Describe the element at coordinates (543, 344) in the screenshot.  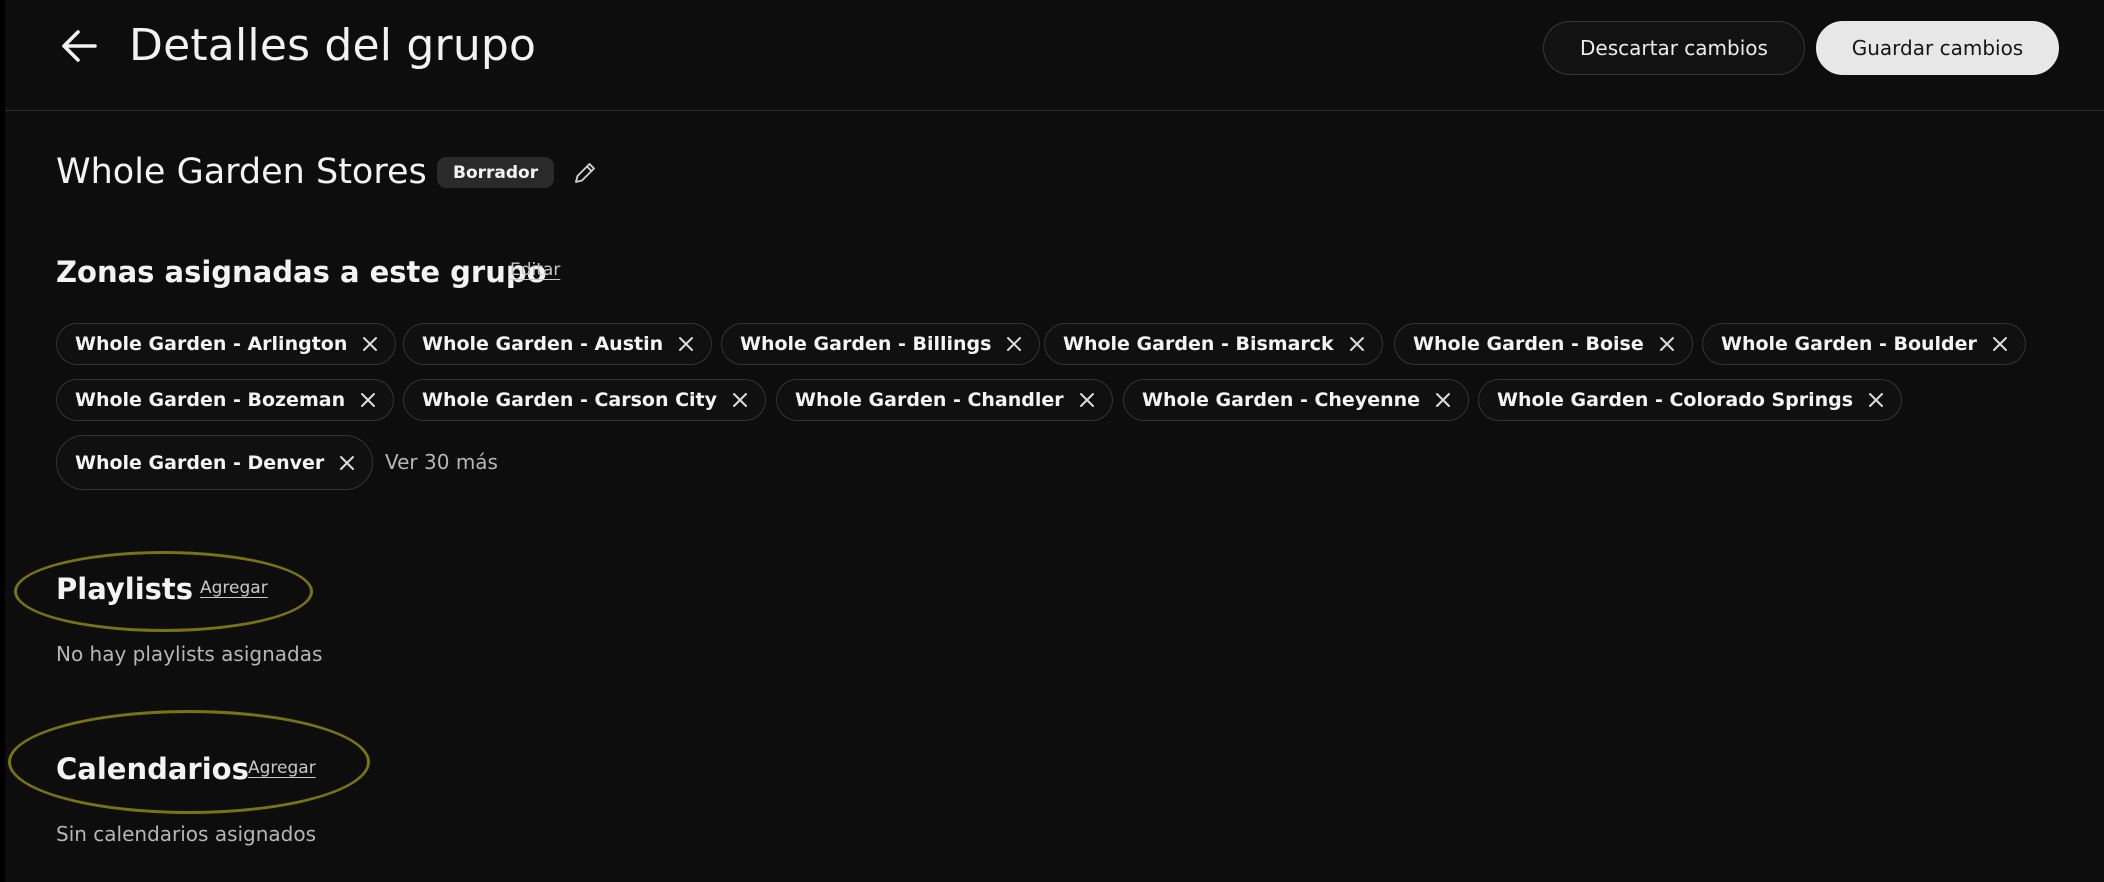
I see `zone-chip-label: Whole Garden - Austin` at that location.